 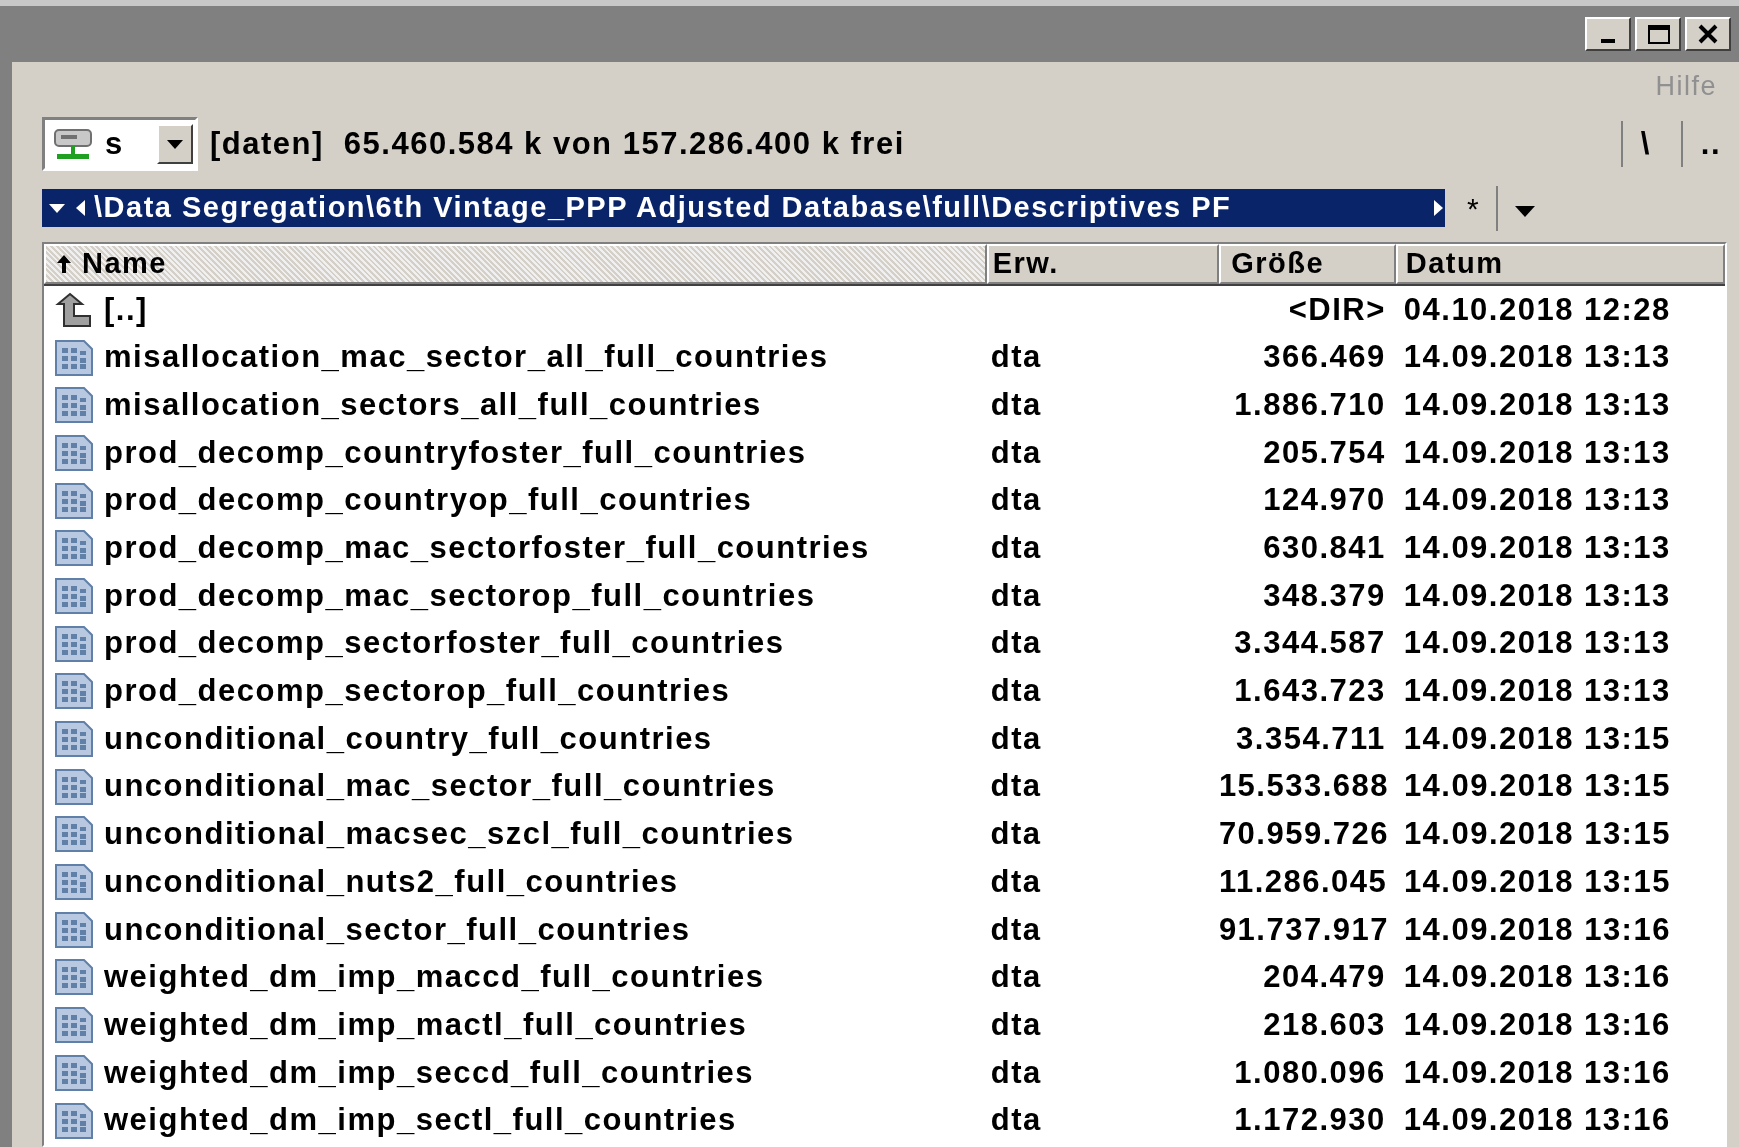 I want to click on file-name: weighted_dm_imp_sectl_full_countries, so click(x=420, y=1120).